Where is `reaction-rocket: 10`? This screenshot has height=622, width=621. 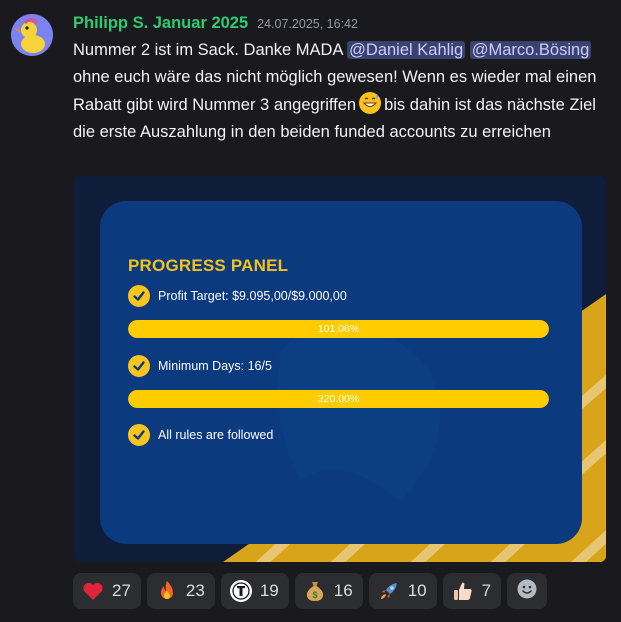 reaction-rocket: 10 is located at coordinates (402, 591).